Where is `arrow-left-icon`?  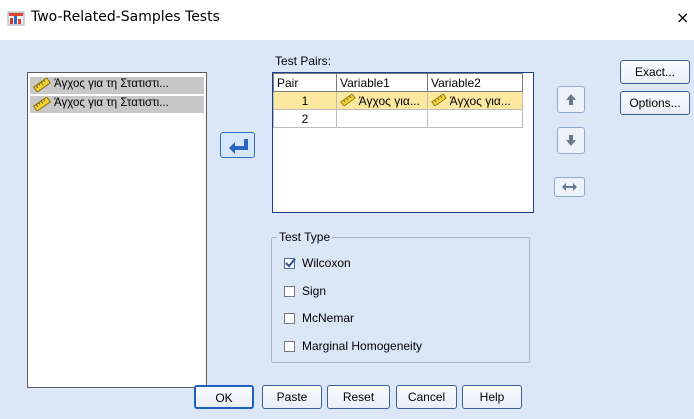
arrow-left-icon is located at coordinates (238, 146).